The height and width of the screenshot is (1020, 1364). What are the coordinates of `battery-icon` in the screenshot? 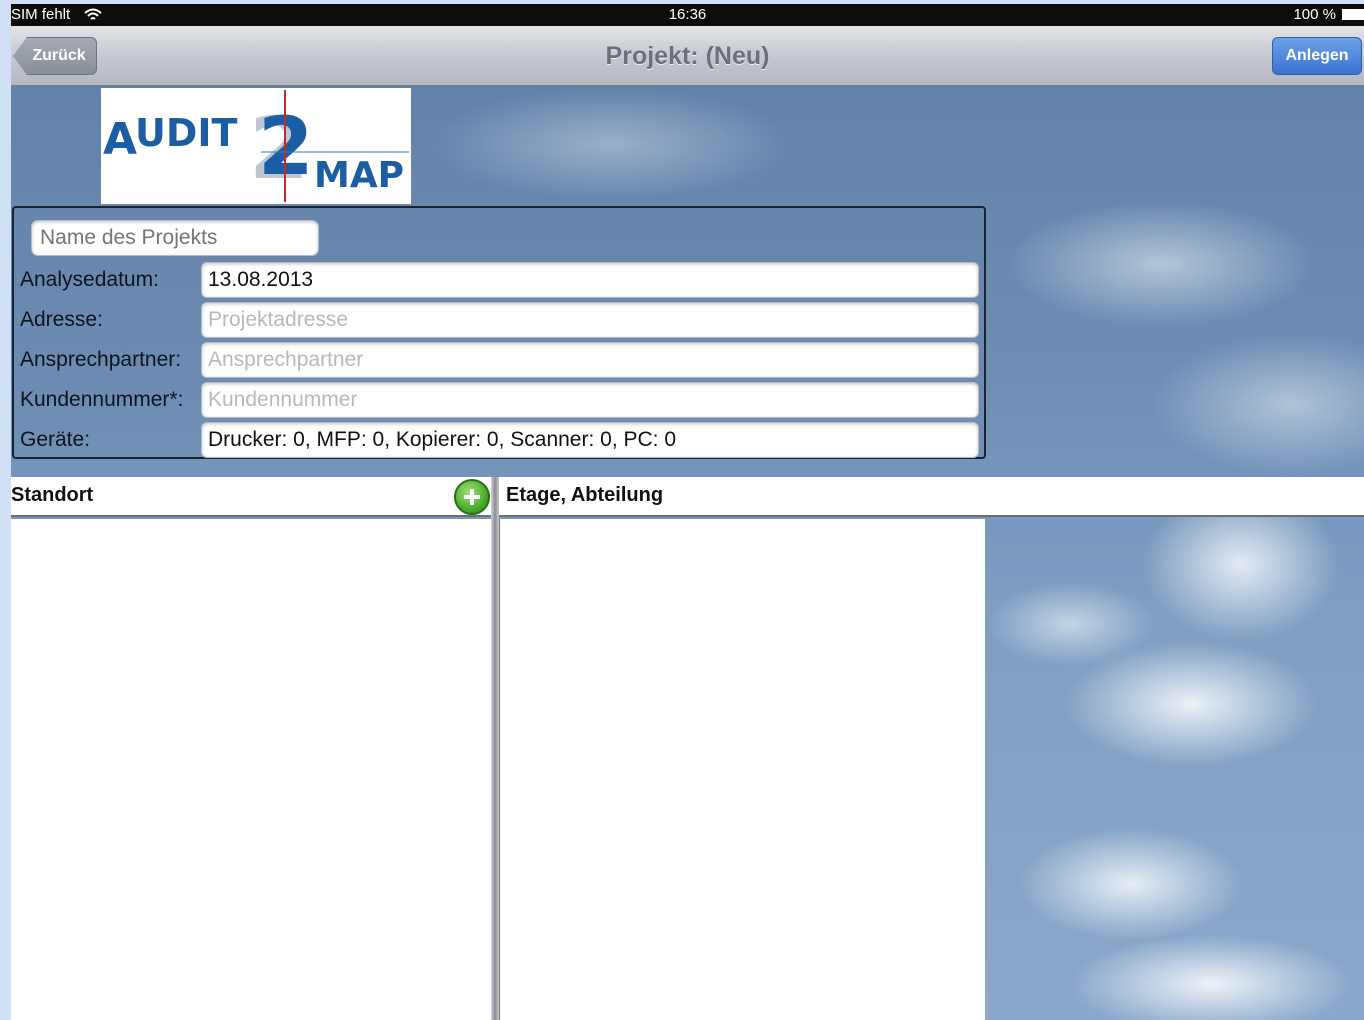 It's located at (1353, 14).